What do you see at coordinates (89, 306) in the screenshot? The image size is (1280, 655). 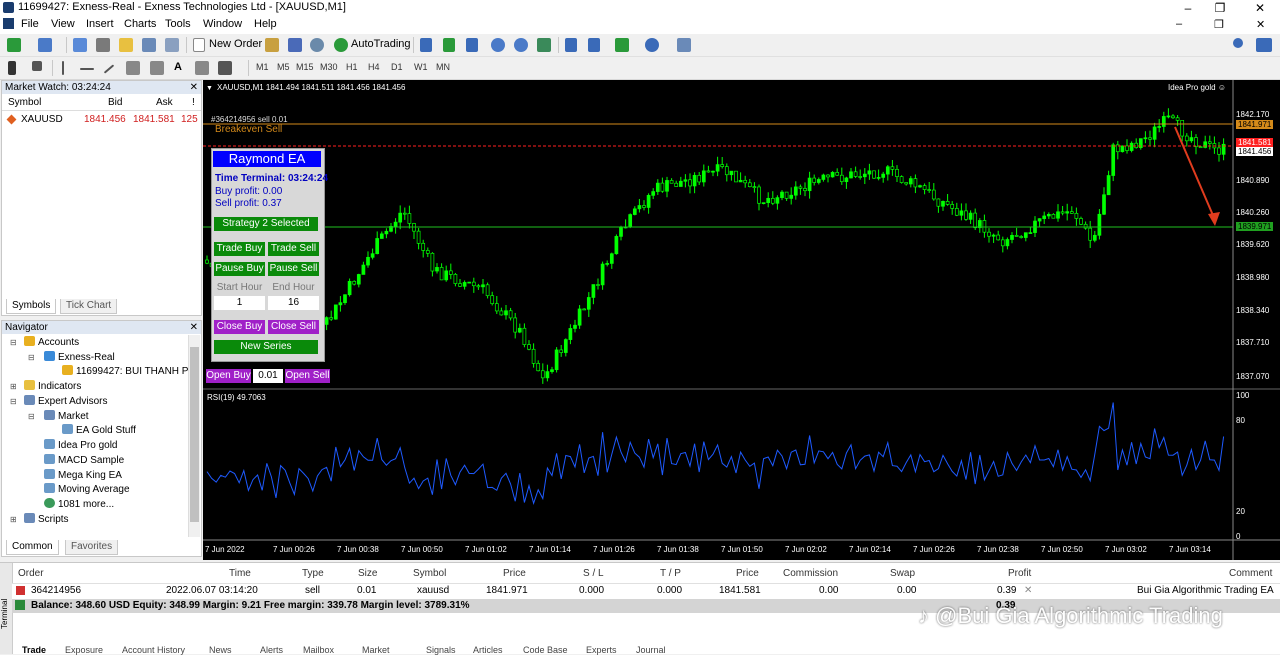 I see `tab-tick-chart: Tick Chart` at bounding box center [89, 306].